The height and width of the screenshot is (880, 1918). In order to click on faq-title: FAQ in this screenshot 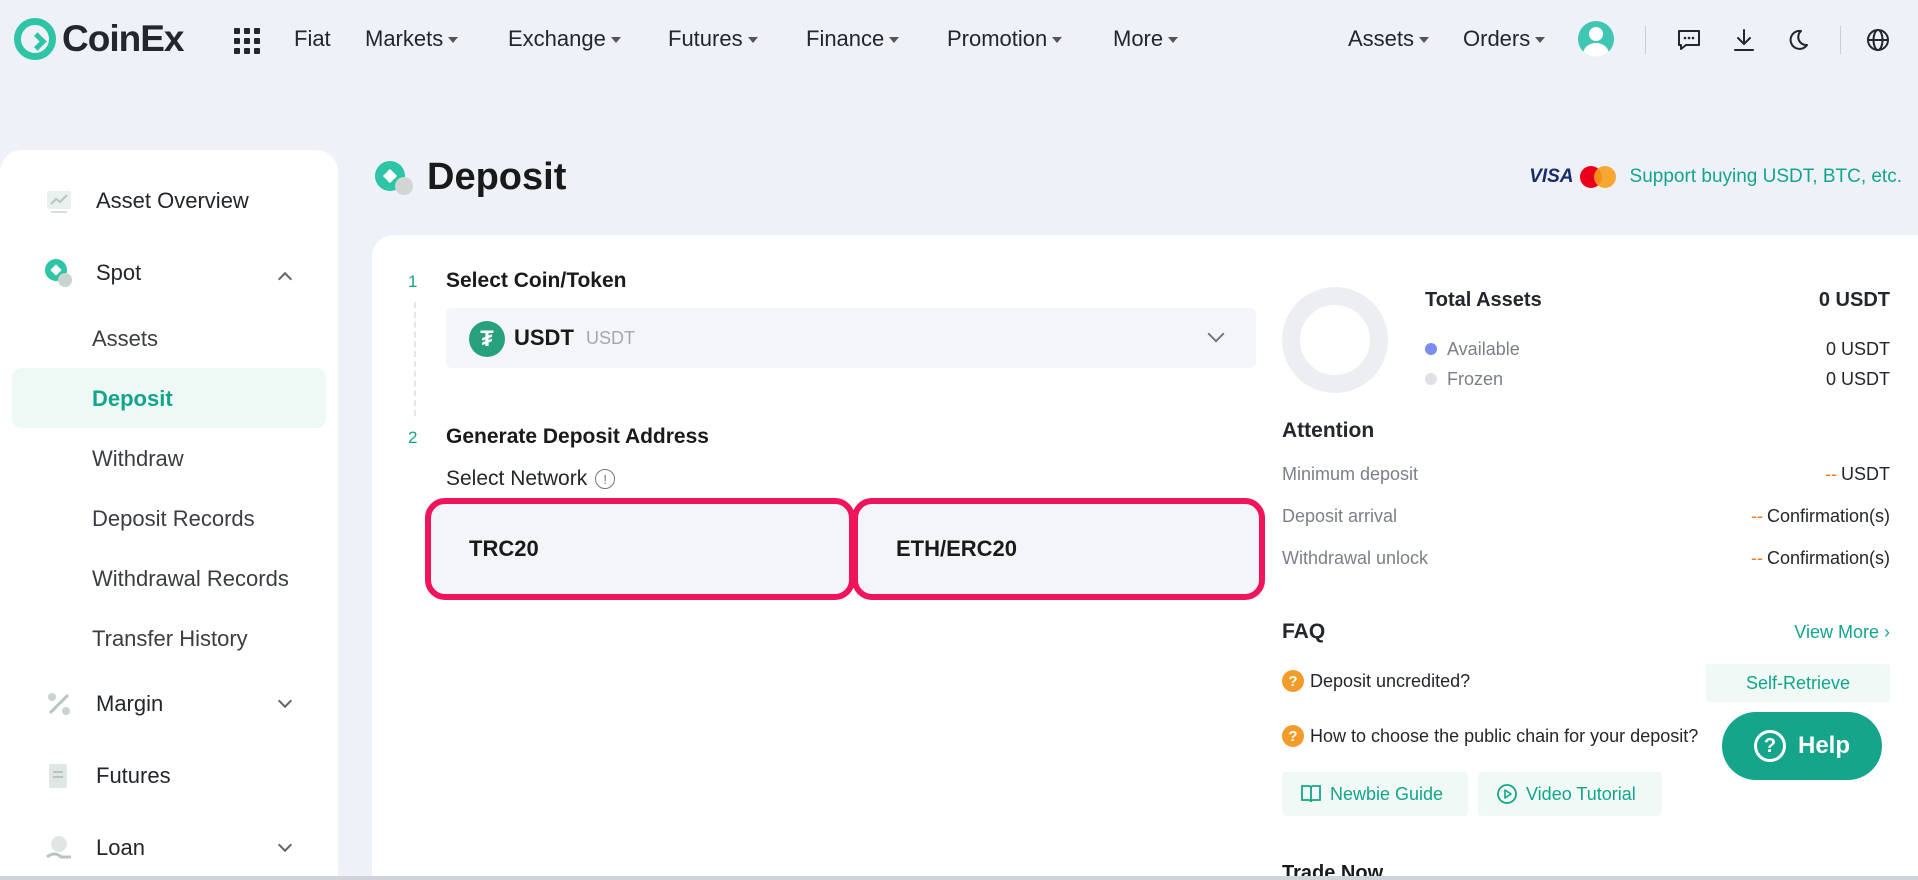, I will do `click(1304, 631)`.